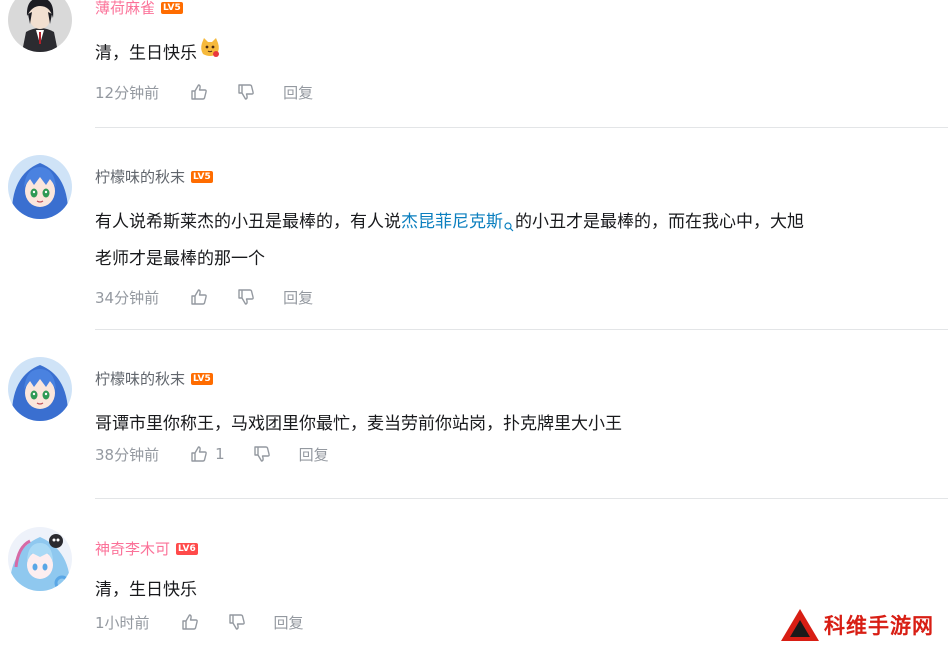  Describe the element at coordinates (220, 454) in the screenshot. I see `like-count: 1` at that location.